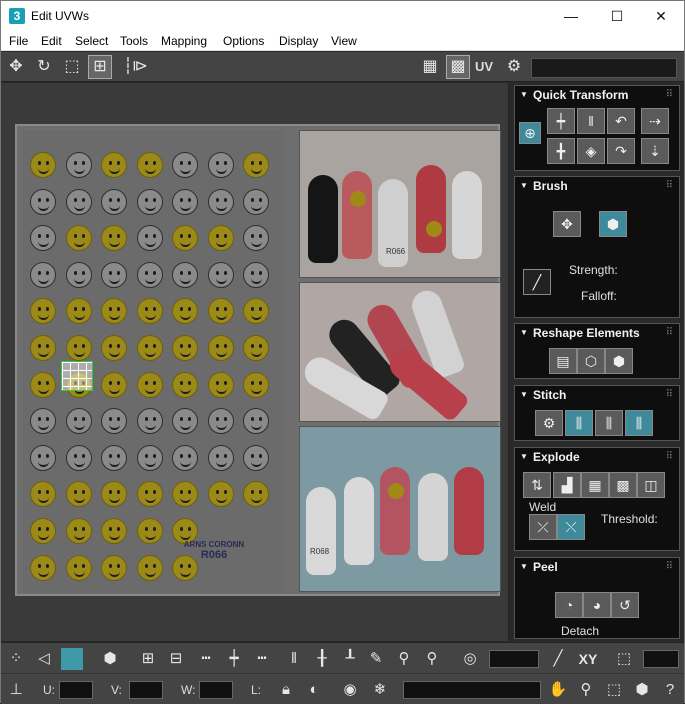 This screenshot has width=685, height=704. What do you see at coordinates (619, 361) in the screenshot?
I see `relax-settings-button: ⬢` at bounding box center [619, 361].